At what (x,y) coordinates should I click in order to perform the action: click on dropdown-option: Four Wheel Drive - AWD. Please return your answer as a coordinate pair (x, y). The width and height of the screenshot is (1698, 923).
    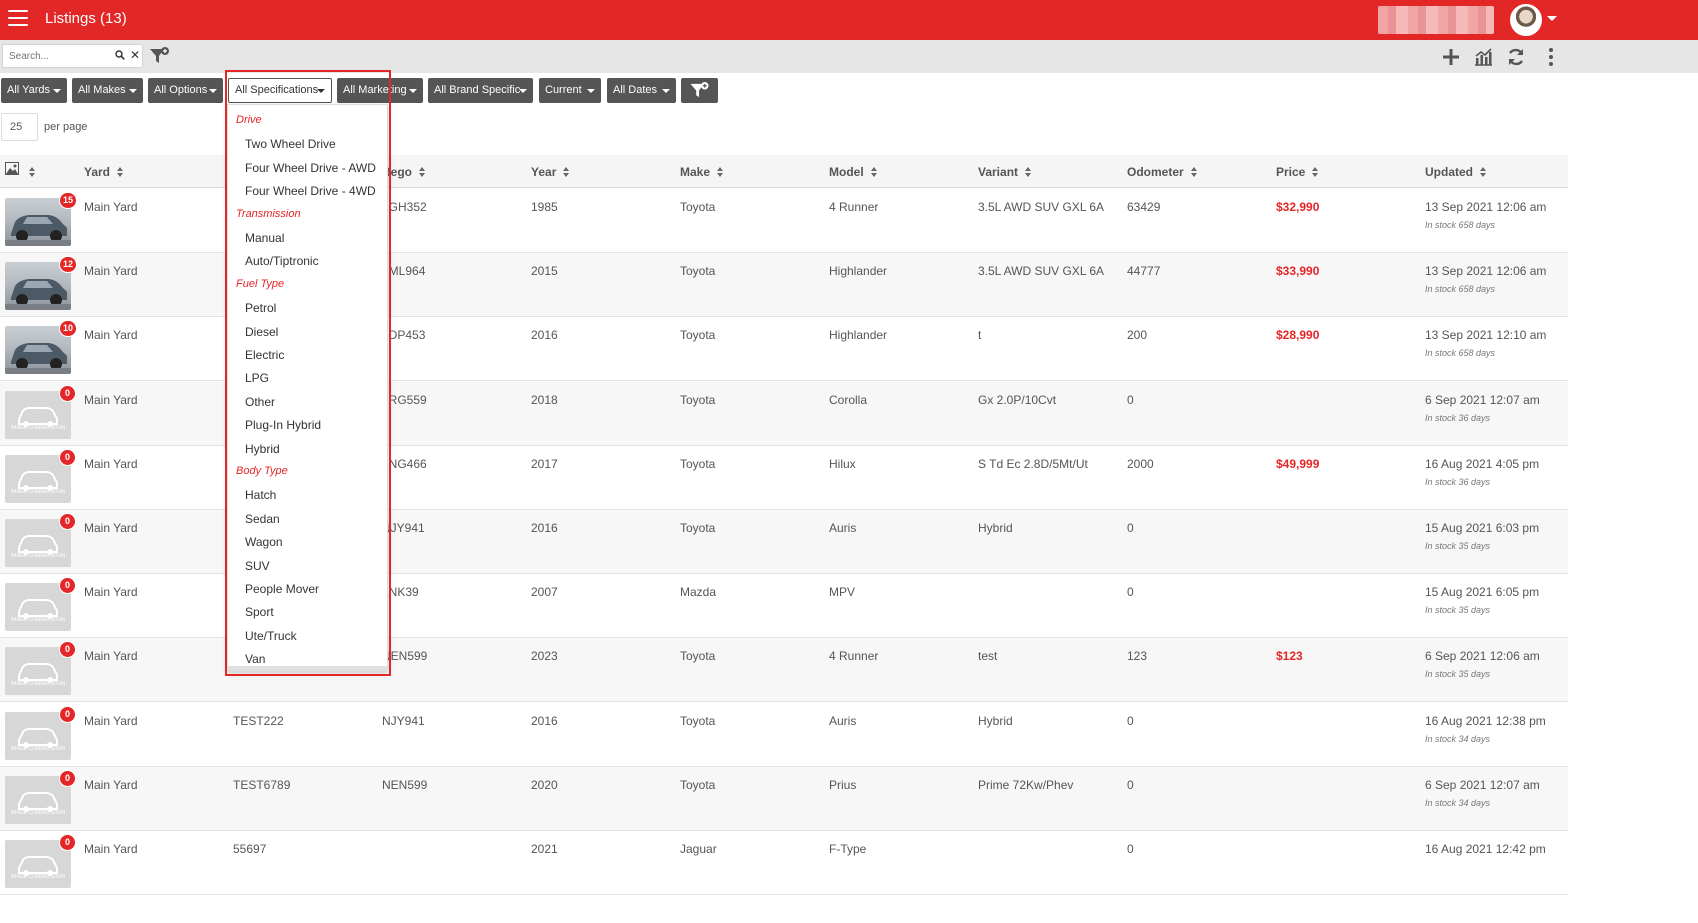
    Looking at the image, I should click on (310, 168).